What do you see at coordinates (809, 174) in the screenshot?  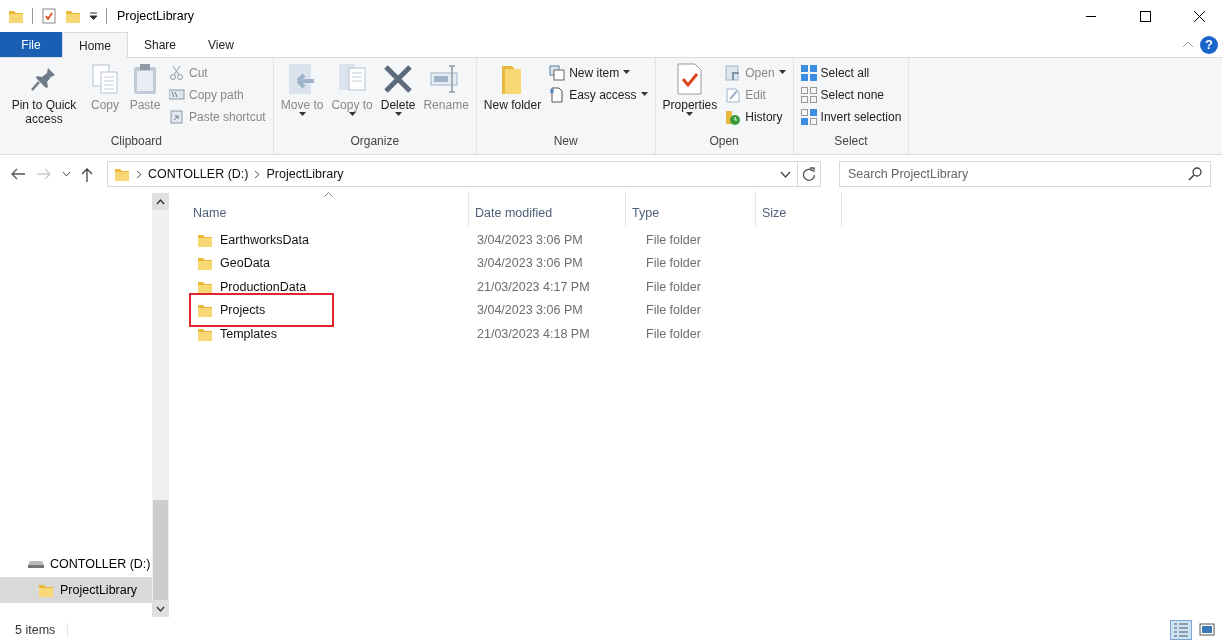 I see `refresh-icon` at bounding box center [809, 174].